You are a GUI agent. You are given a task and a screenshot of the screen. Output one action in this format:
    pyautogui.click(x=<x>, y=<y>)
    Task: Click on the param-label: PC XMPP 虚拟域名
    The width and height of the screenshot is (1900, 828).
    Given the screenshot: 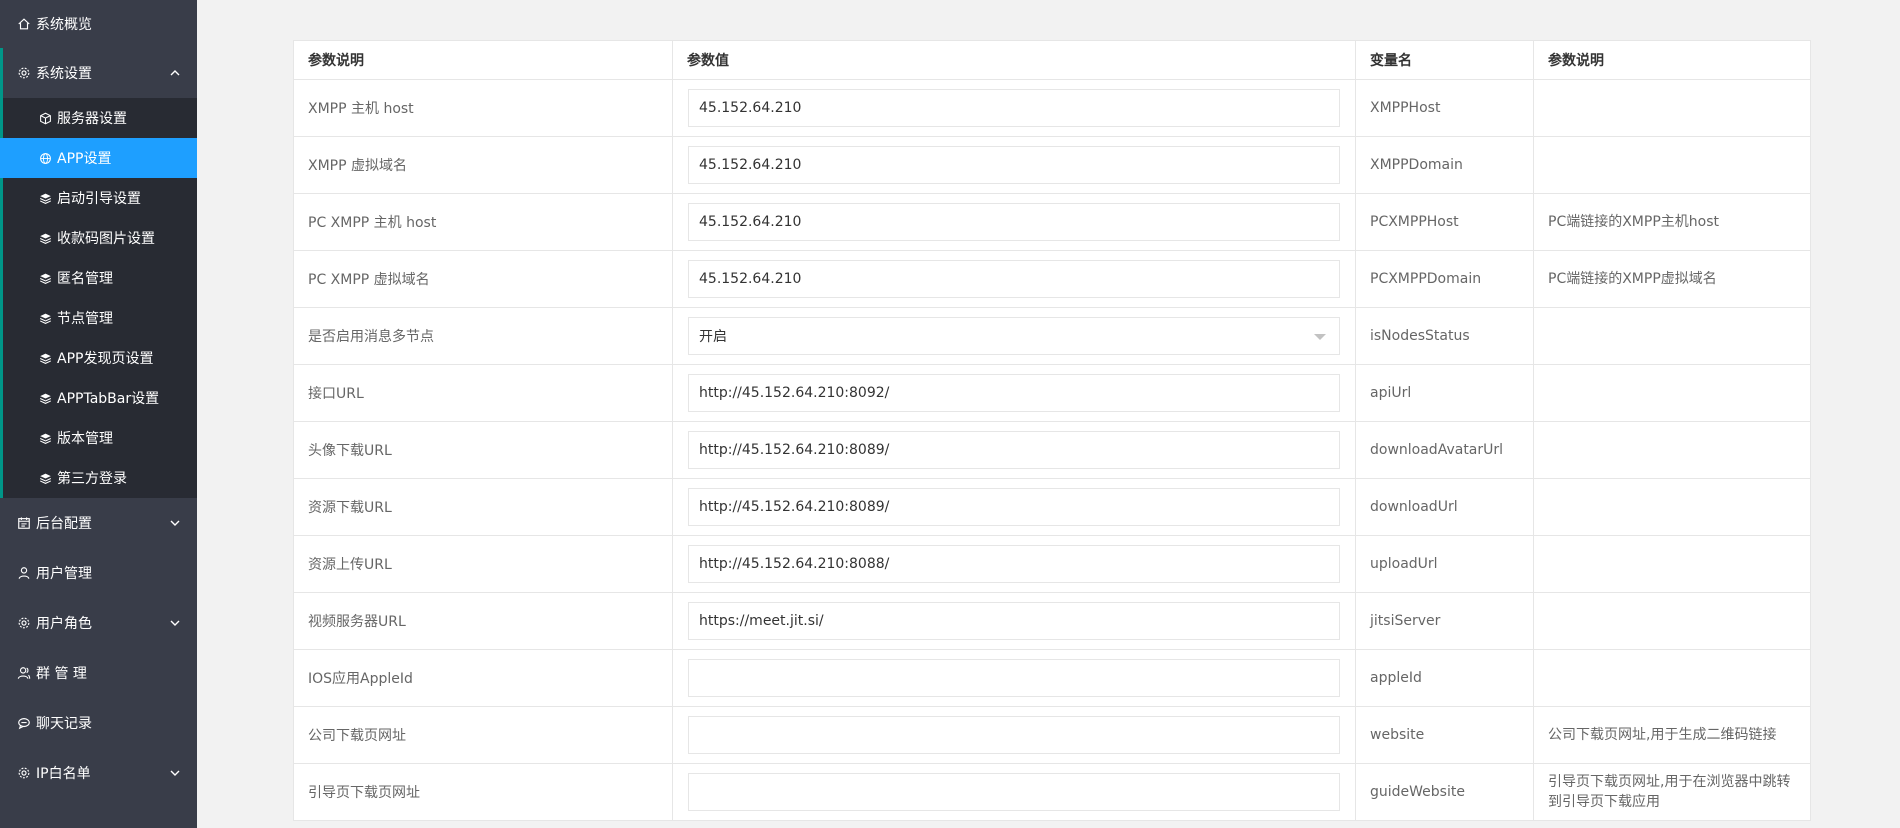 What is the action you would take?
    pyautogui.click(x=483, y=279)
    